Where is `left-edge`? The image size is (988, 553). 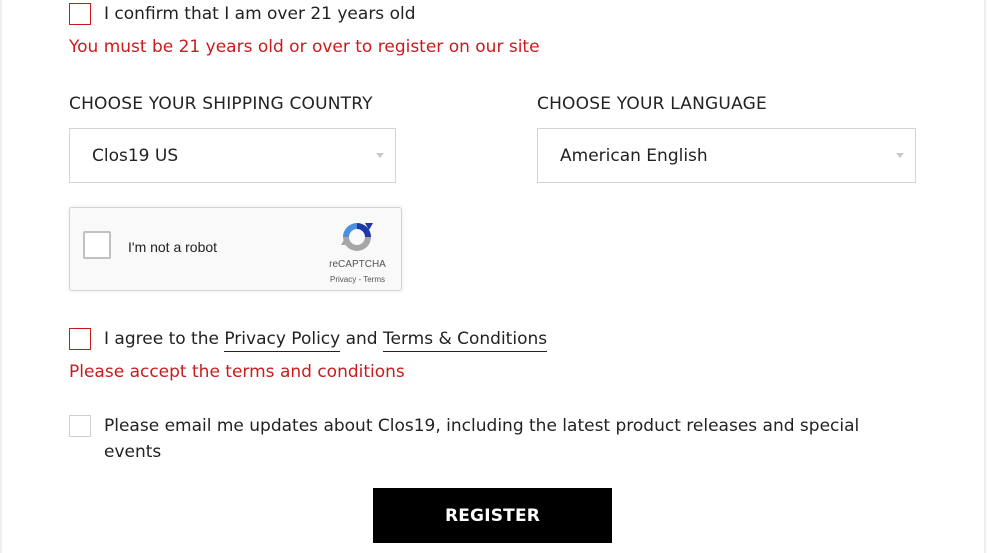 left-edge is located at coordinates (1, 276).